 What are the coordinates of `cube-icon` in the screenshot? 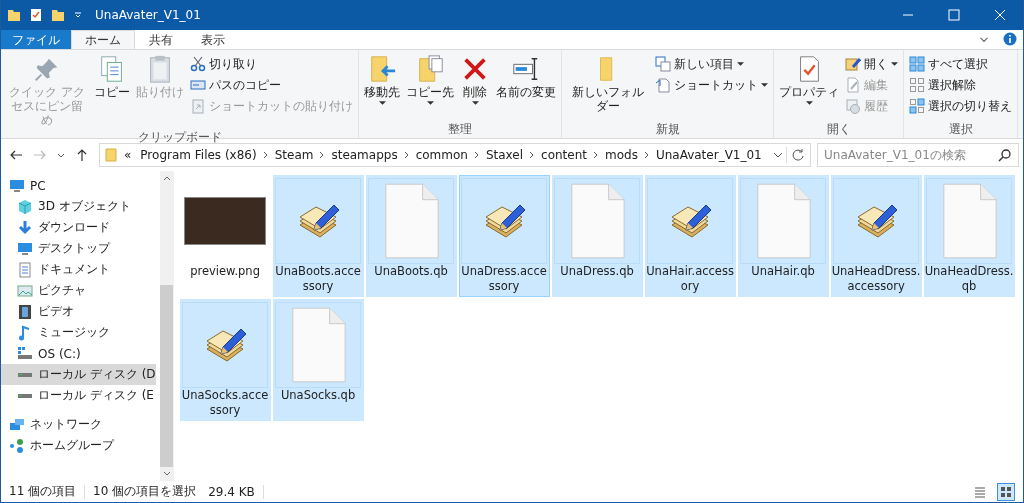 It's located at (25, 206).